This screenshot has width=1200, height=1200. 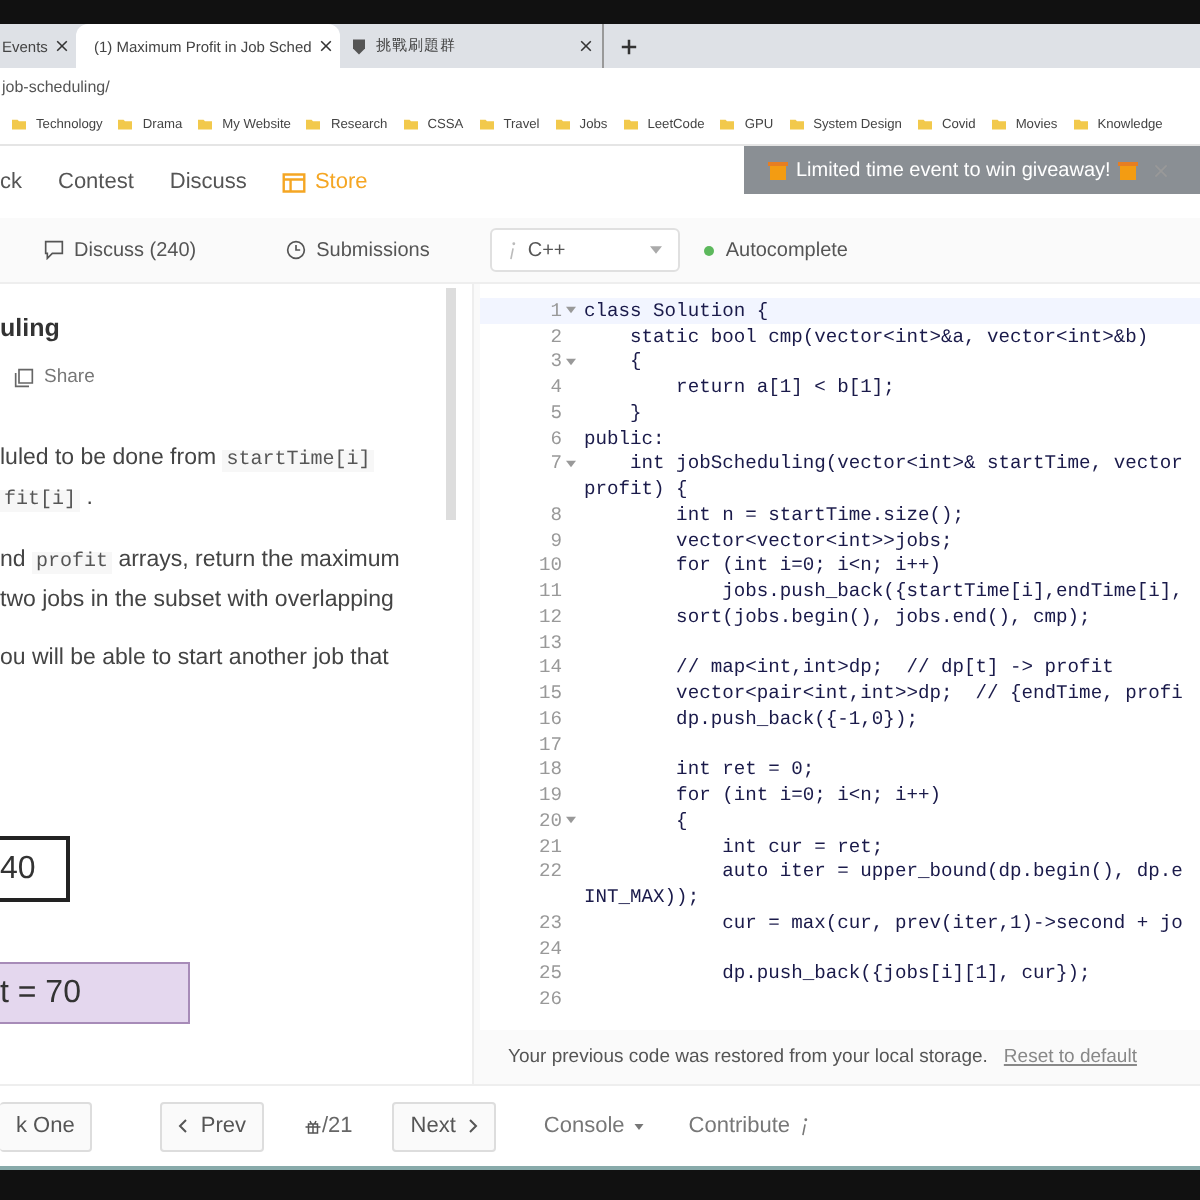 I want to click on line-number: 13, so click(x=550, y=642).